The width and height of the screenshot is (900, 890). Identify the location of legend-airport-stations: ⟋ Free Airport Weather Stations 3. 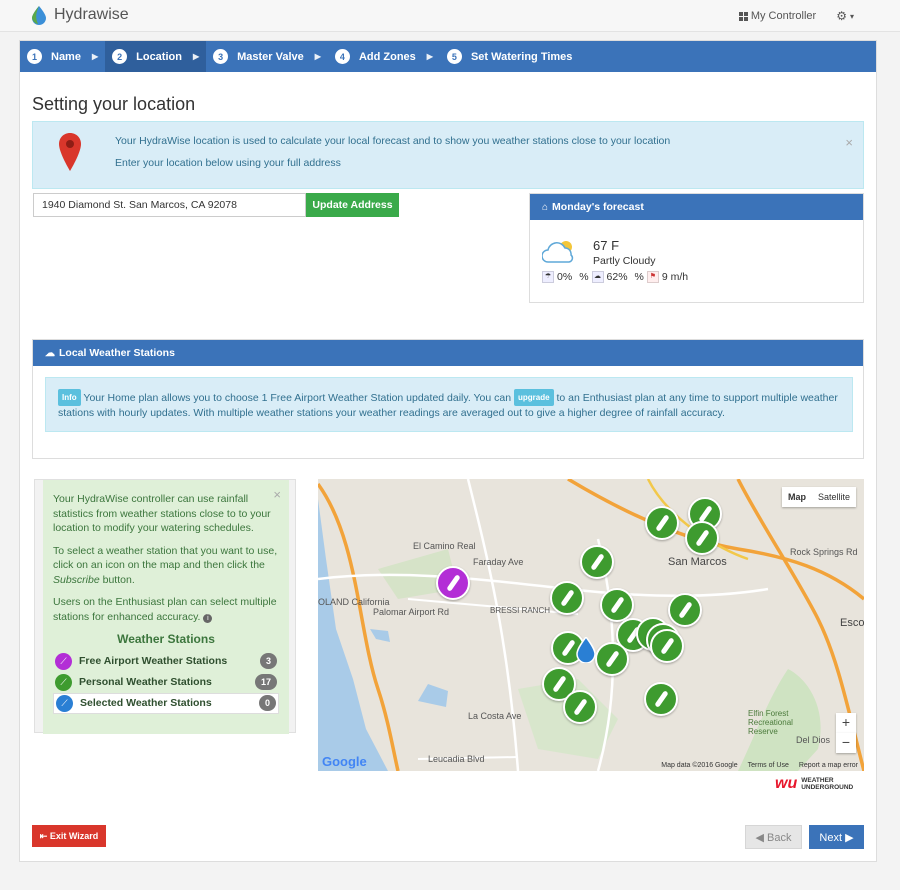
(166, 661).